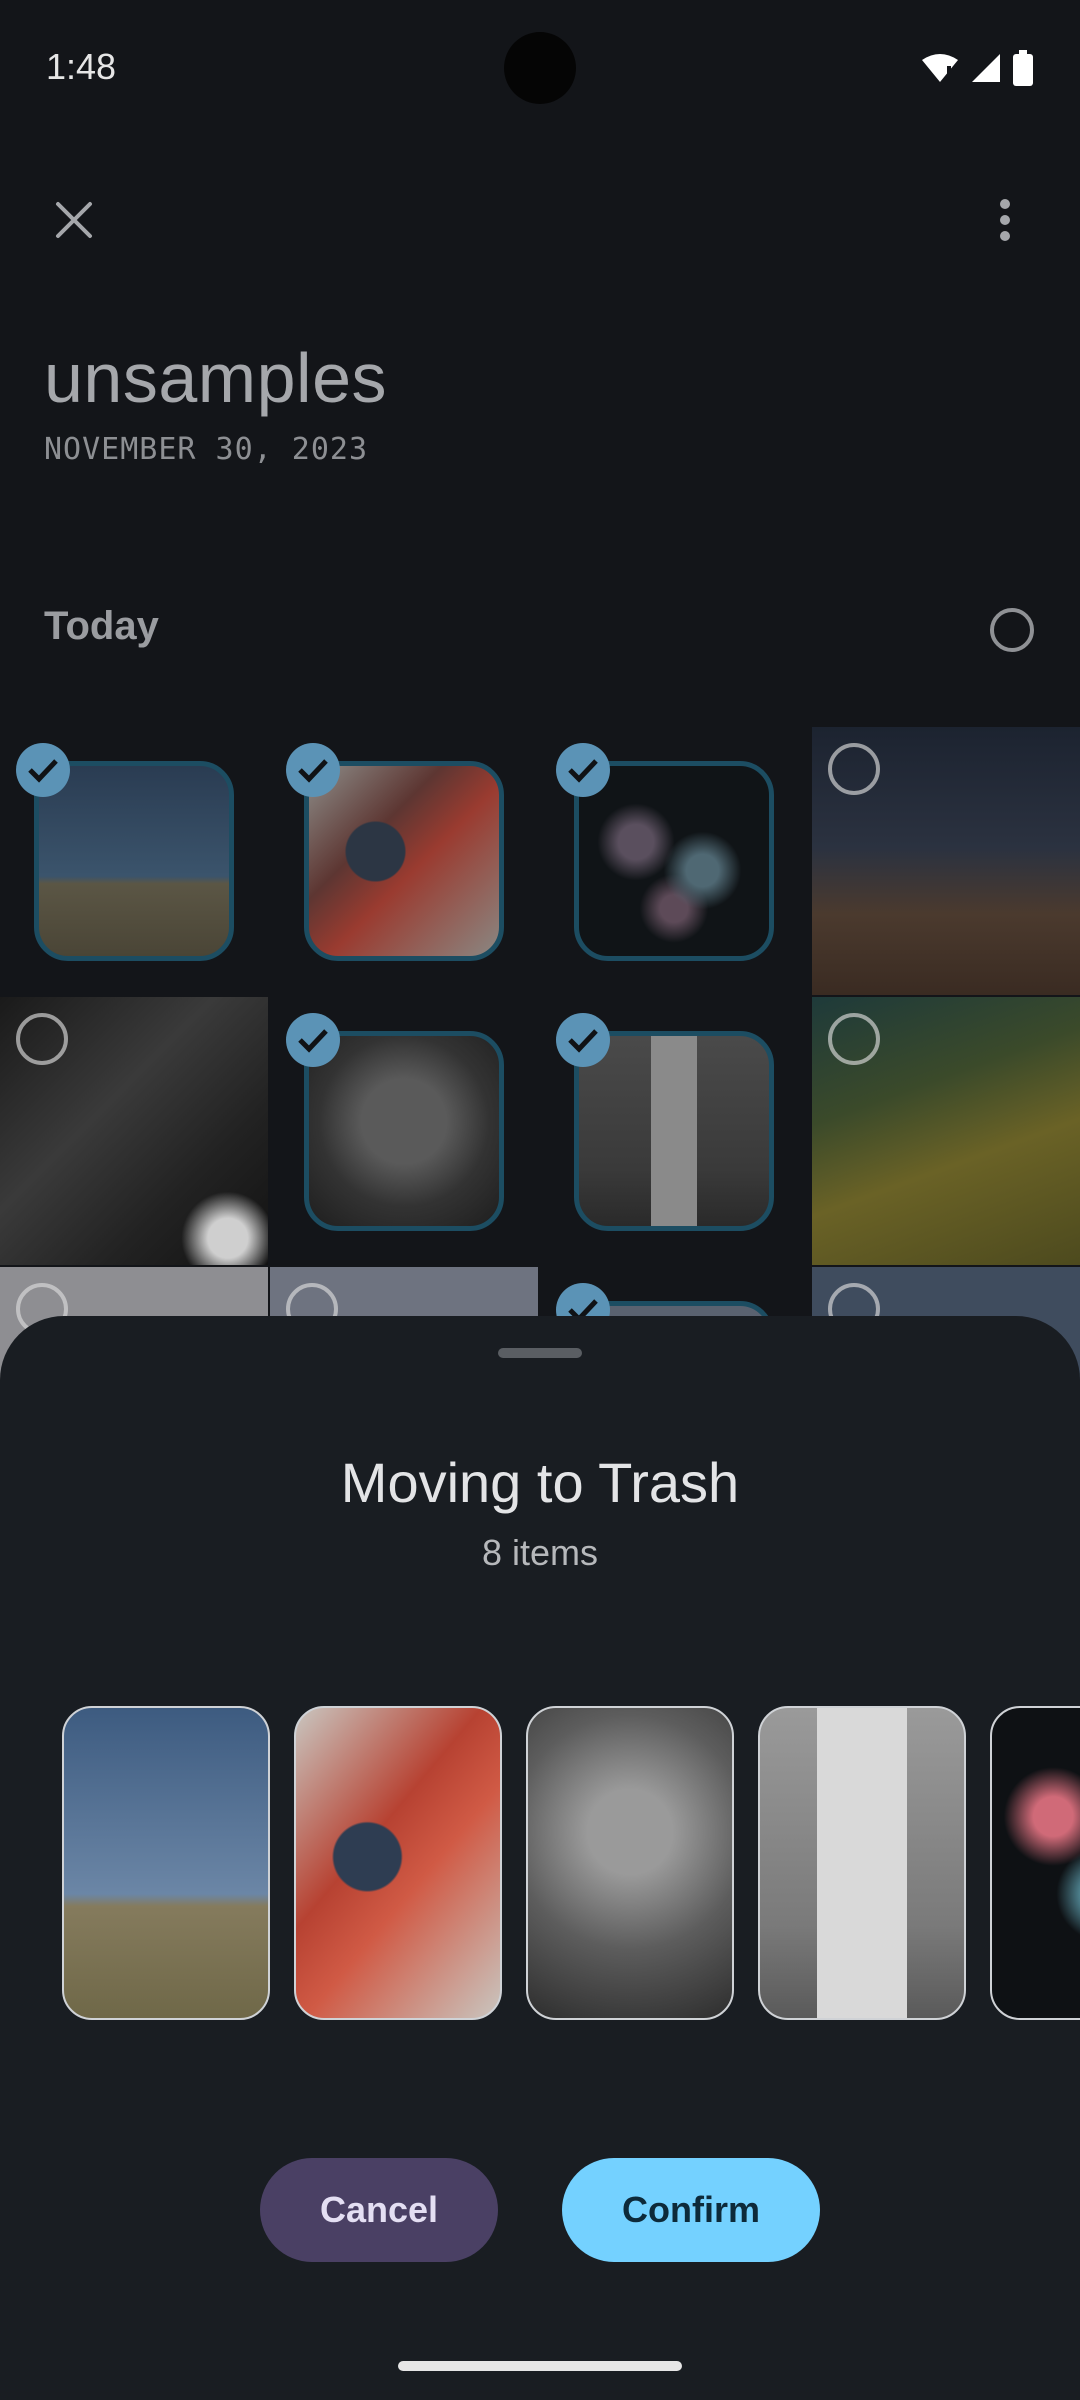  Describe the element at coordinates (862, 1863) in the screenshot. I see `preview-lighthouse` at that location.